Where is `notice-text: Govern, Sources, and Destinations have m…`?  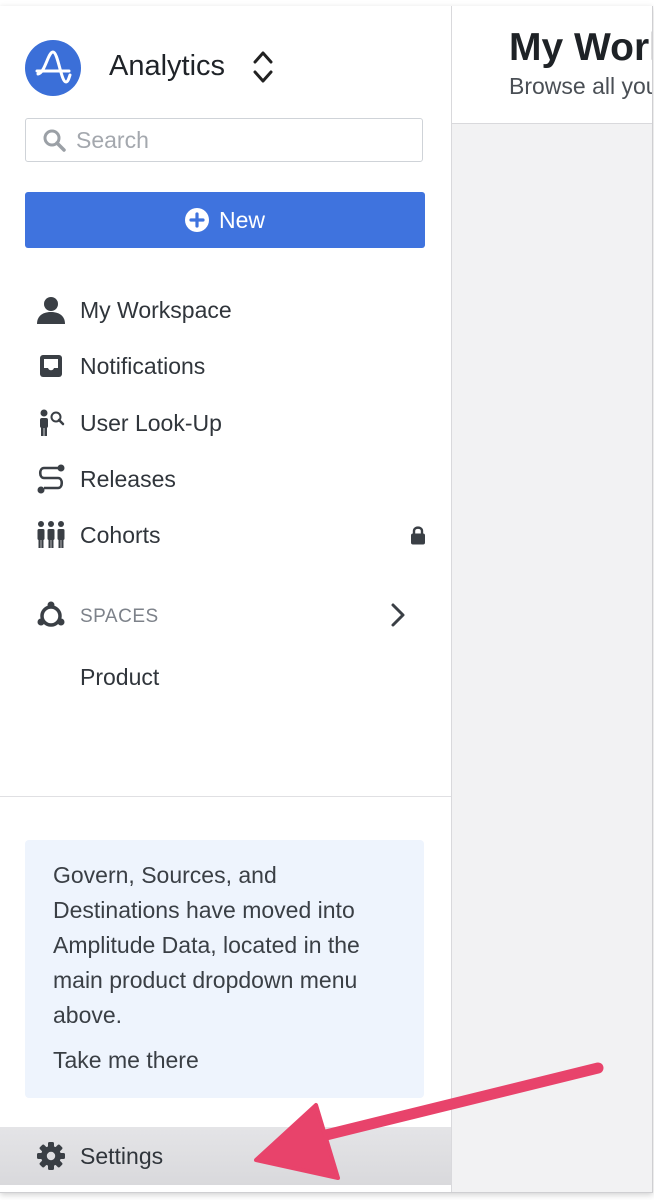 notice-text: Govern, Sources, and Destinations have m… is located at coordinates (206, 945).